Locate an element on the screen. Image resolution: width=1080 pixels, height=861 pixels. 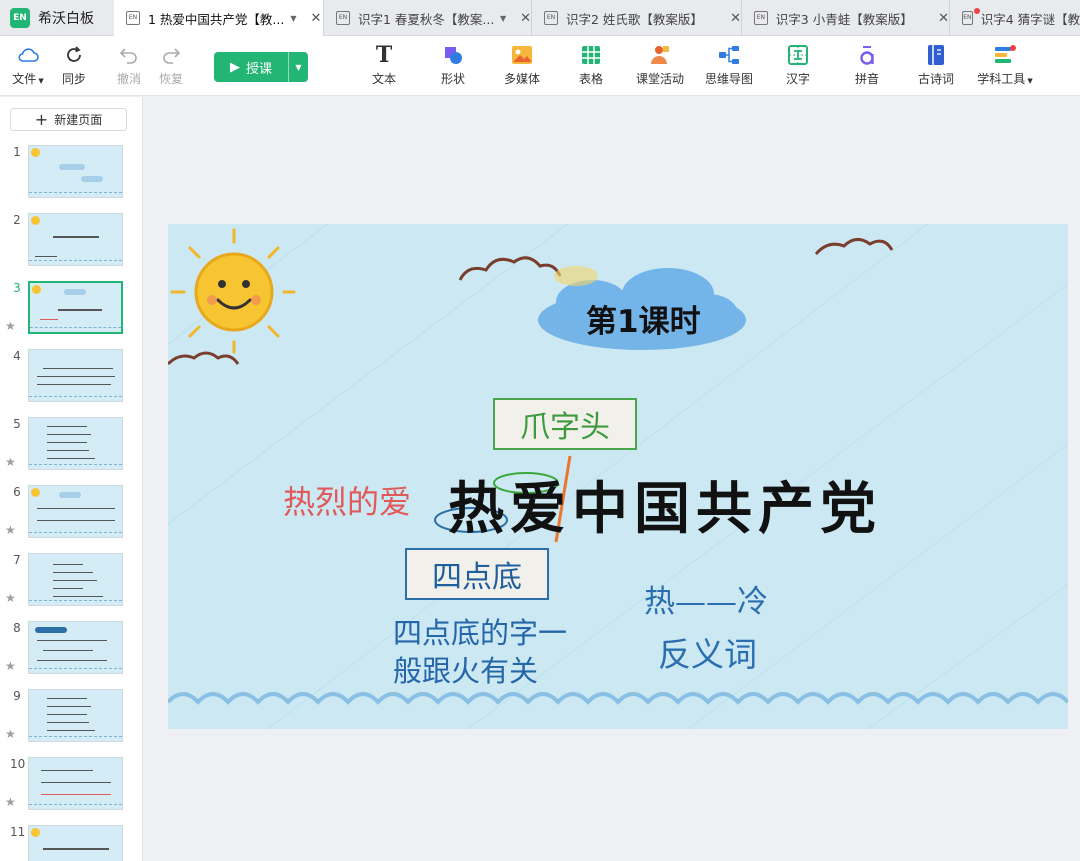
page-number: 1 is located at coordinates (17, 152).